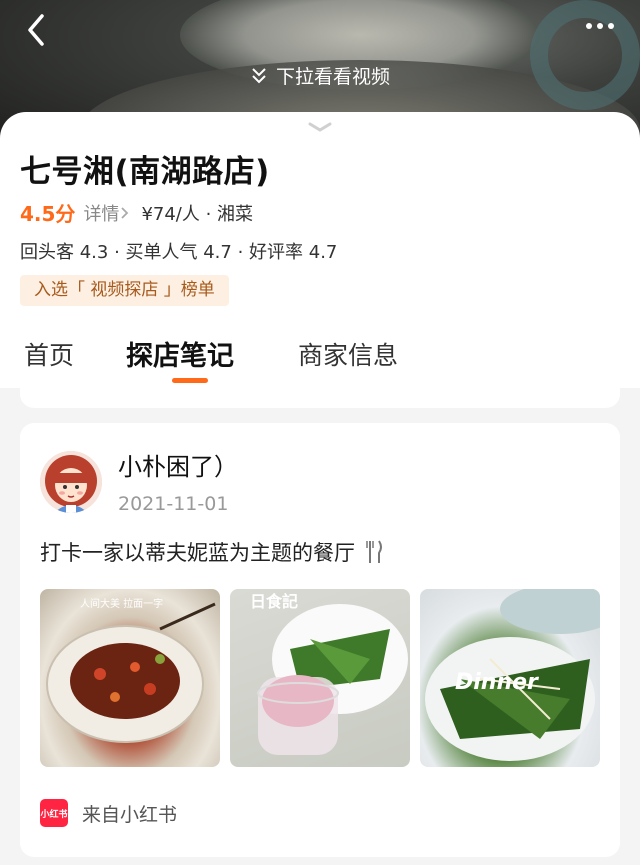 Image resolution: width=640 pixels, height=865 pixels. I want to click on chevron-left-icon, so click(36, 30).